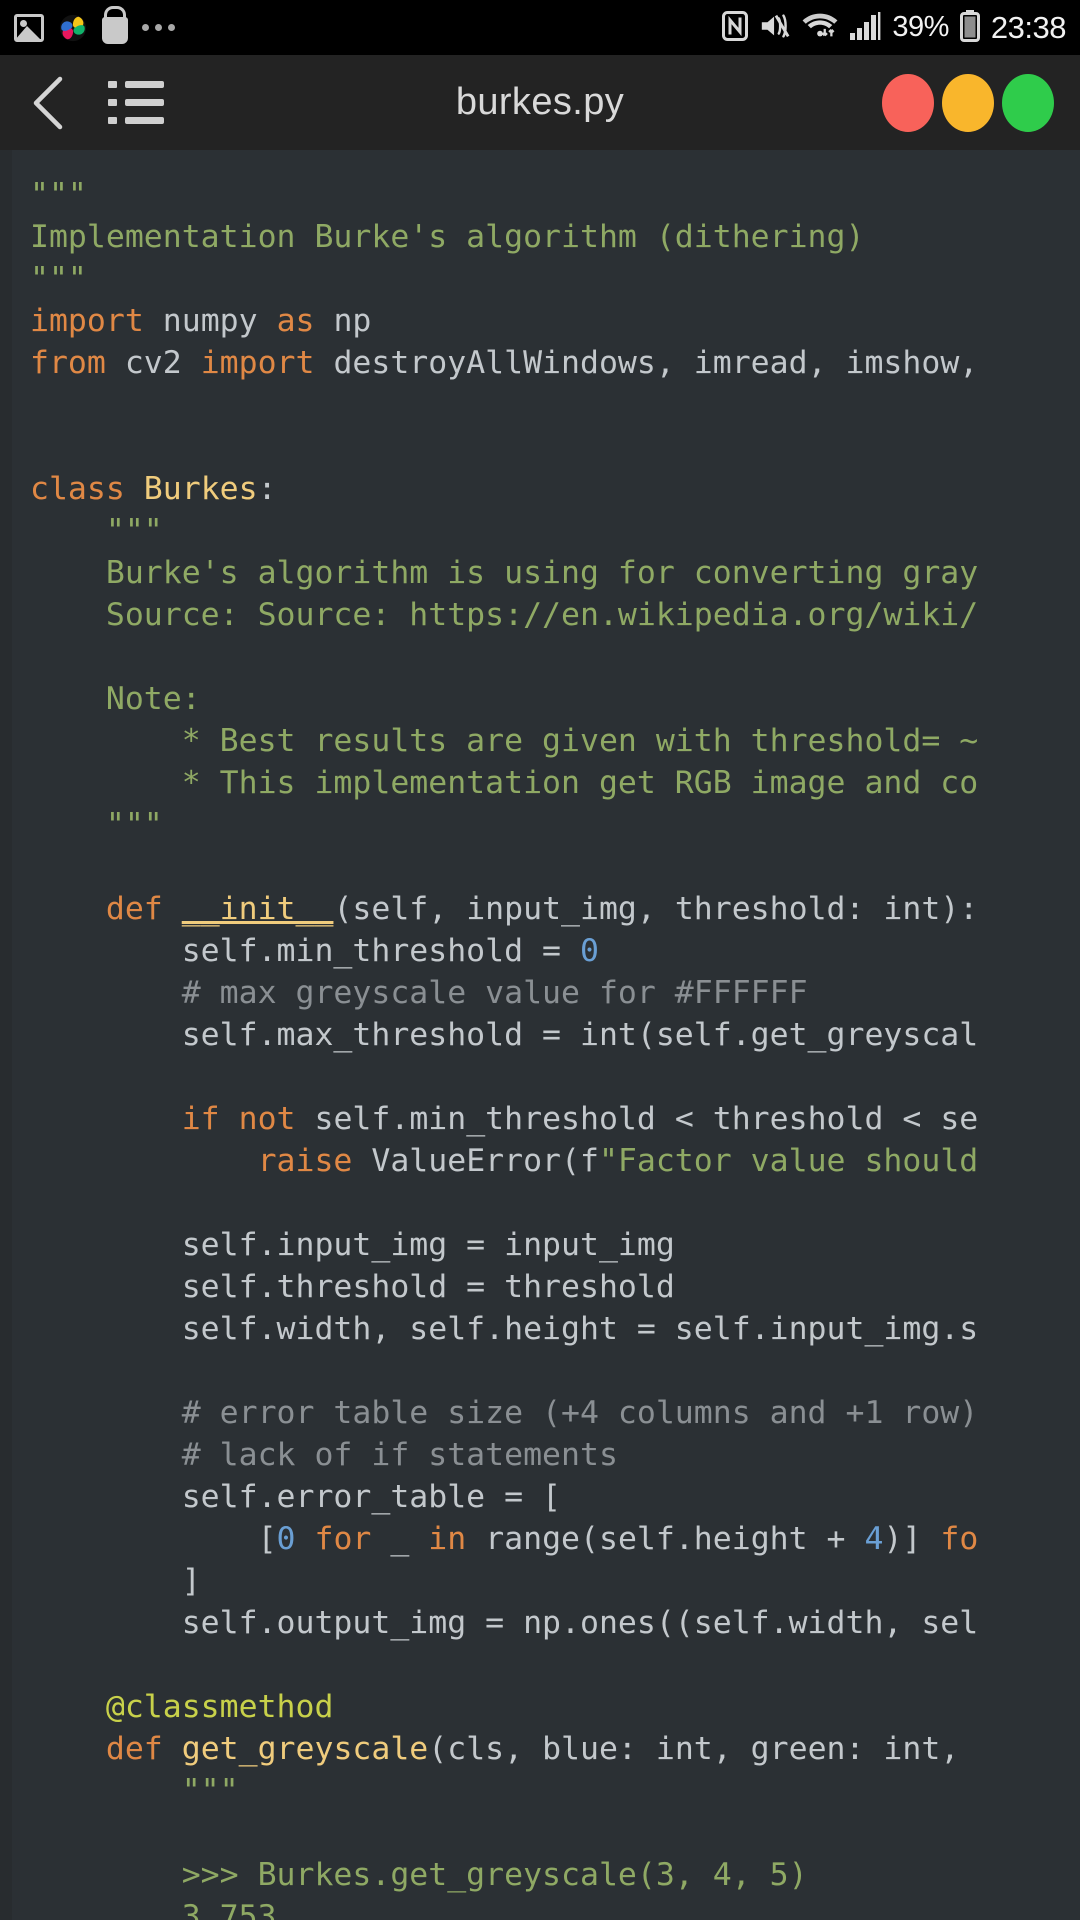  What do you see at coordinates (295, 321) in the screenshot?
I see `code-token: as` at bounding box center [295, 321].